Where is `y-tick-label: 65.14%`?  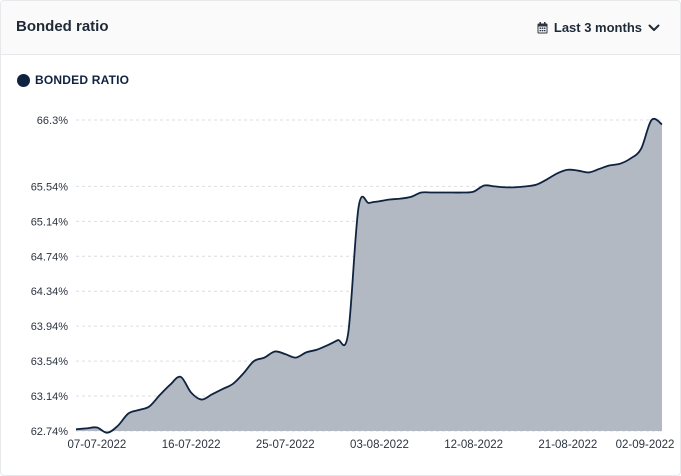 y-tick-label: 65.14% is located at coordinates (50, 222).